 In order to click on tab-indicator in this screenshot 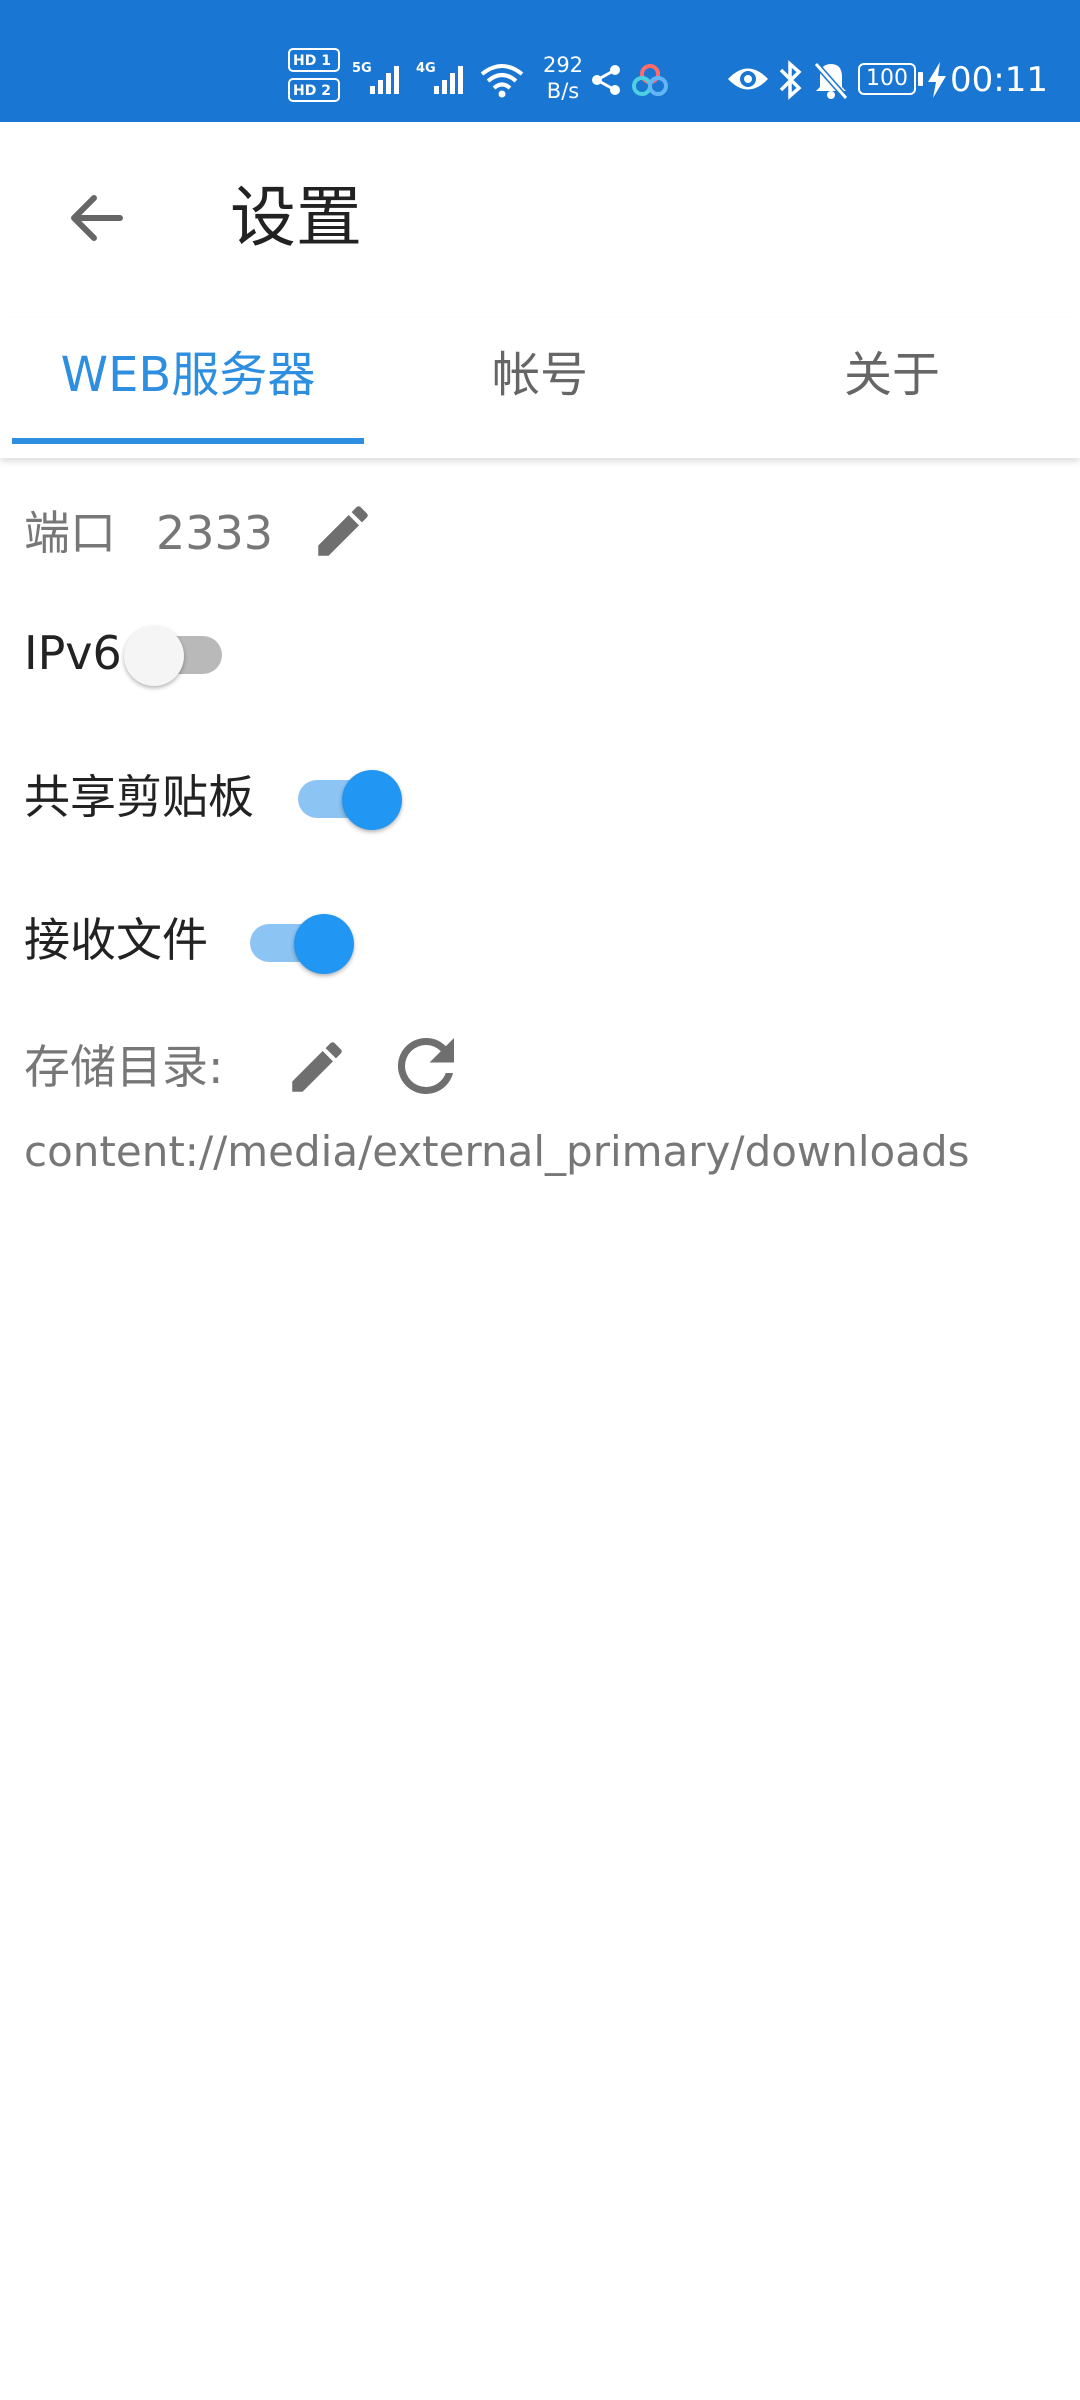, I will do `click(188, 441)`.